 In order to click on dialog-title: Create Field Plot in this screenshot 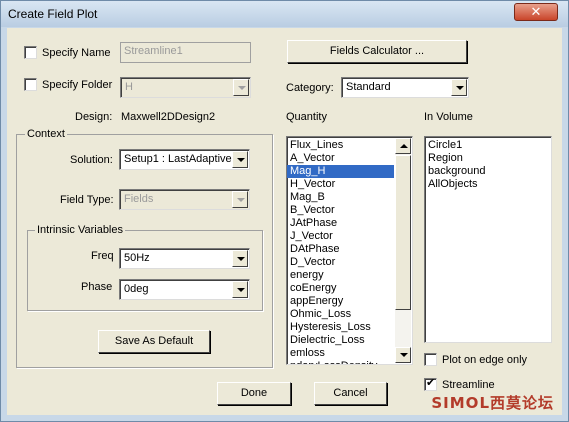, I will do `click(53, 14)`.